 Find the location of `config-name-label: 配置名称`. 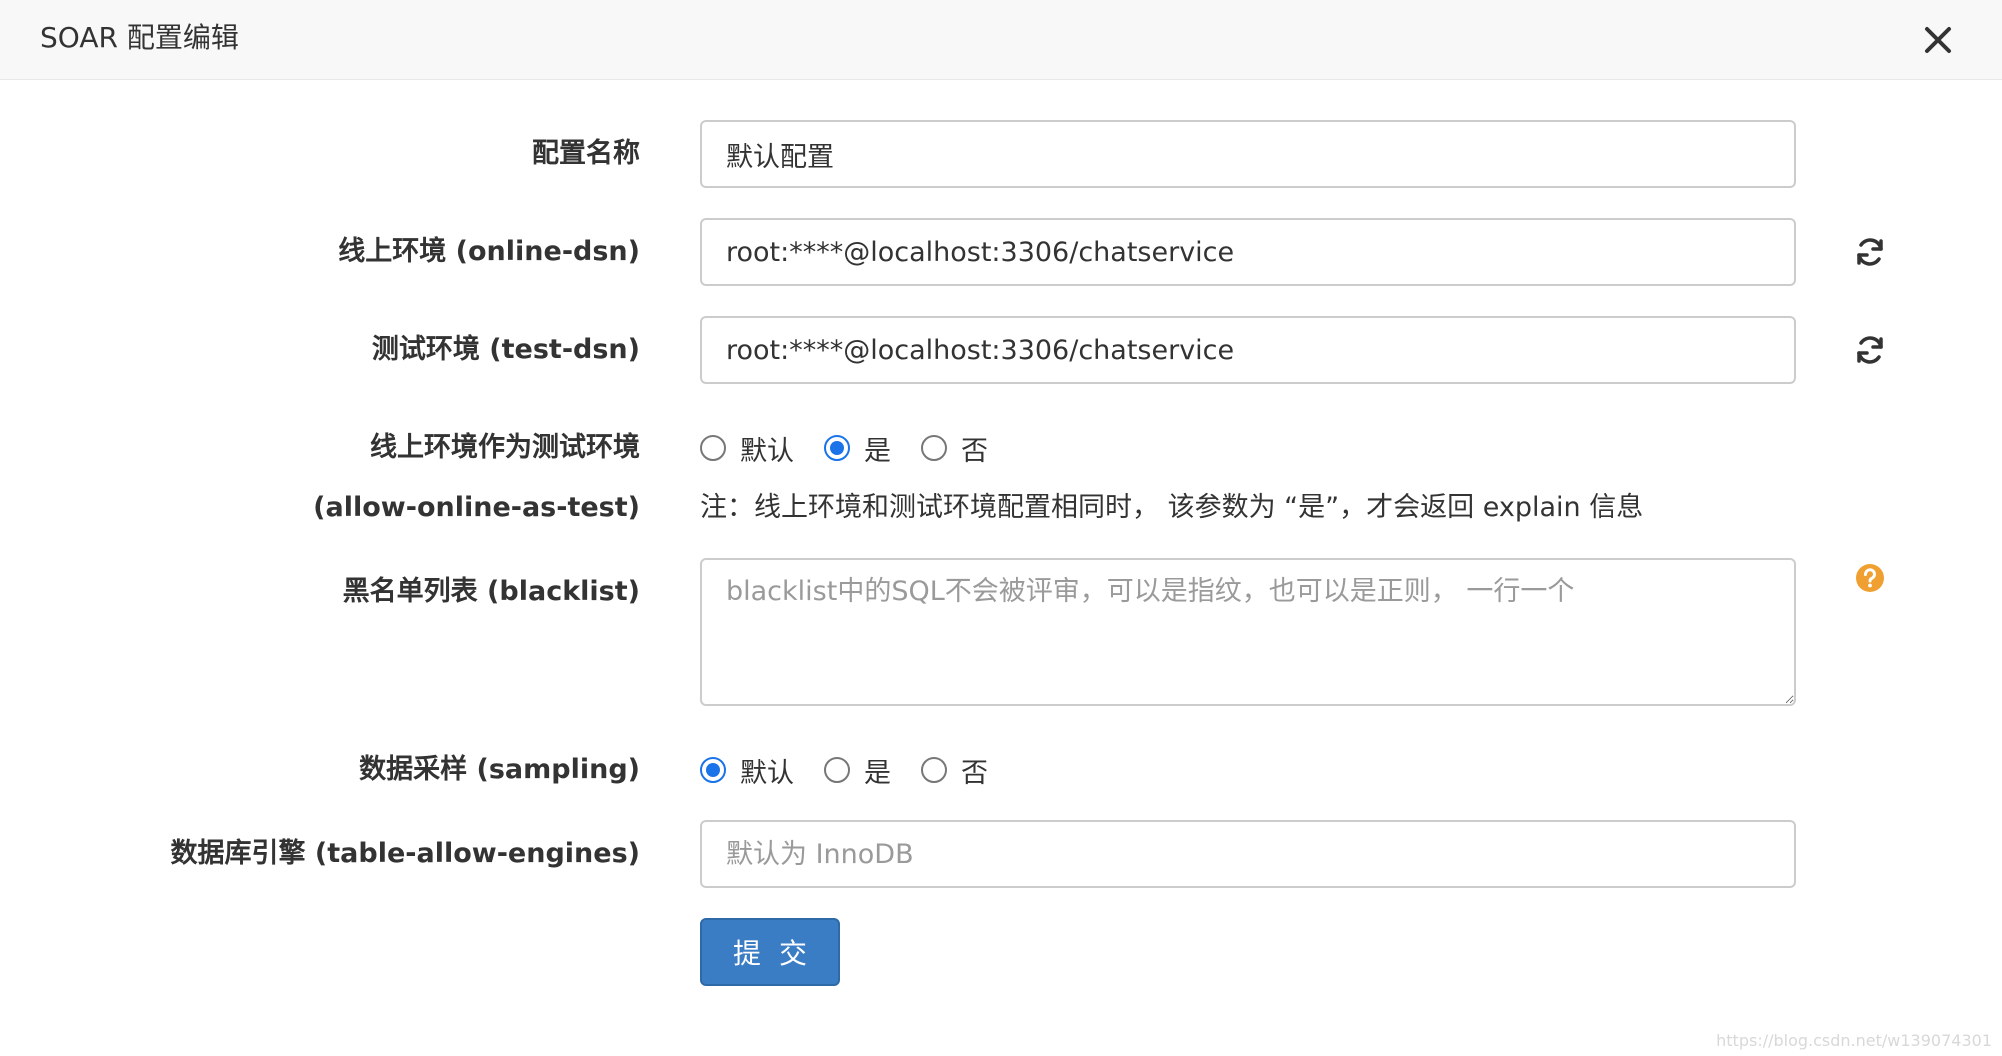

config-name-label: 配置名称 is located at coordinates (586, 153).